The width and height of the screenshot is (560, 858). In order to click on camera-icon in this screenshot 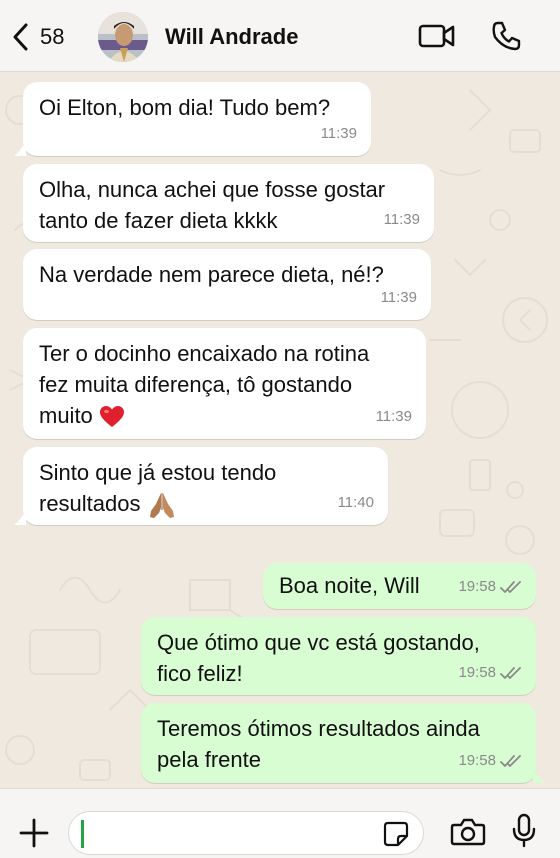, I will do `click(468, 832)`.